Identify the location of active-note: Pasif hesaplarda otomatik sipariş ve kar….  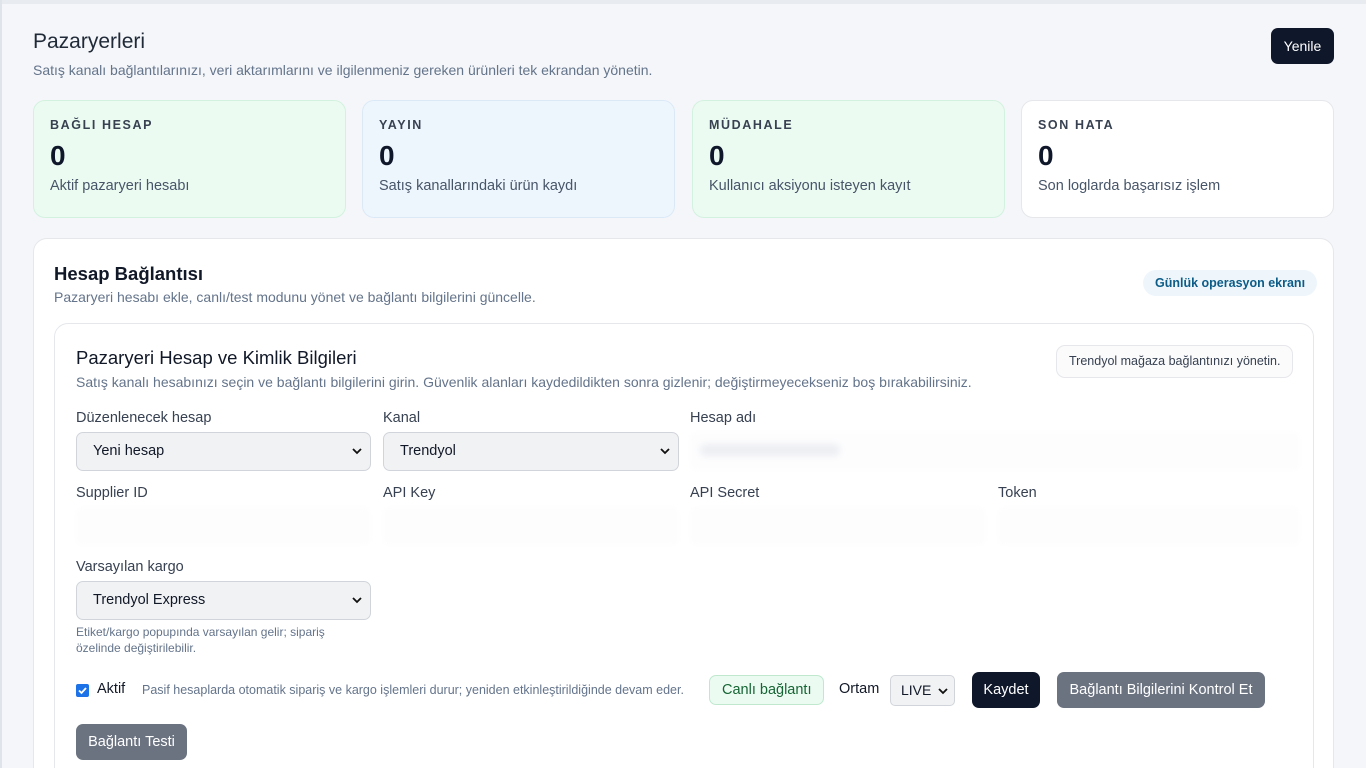
(413, 690).